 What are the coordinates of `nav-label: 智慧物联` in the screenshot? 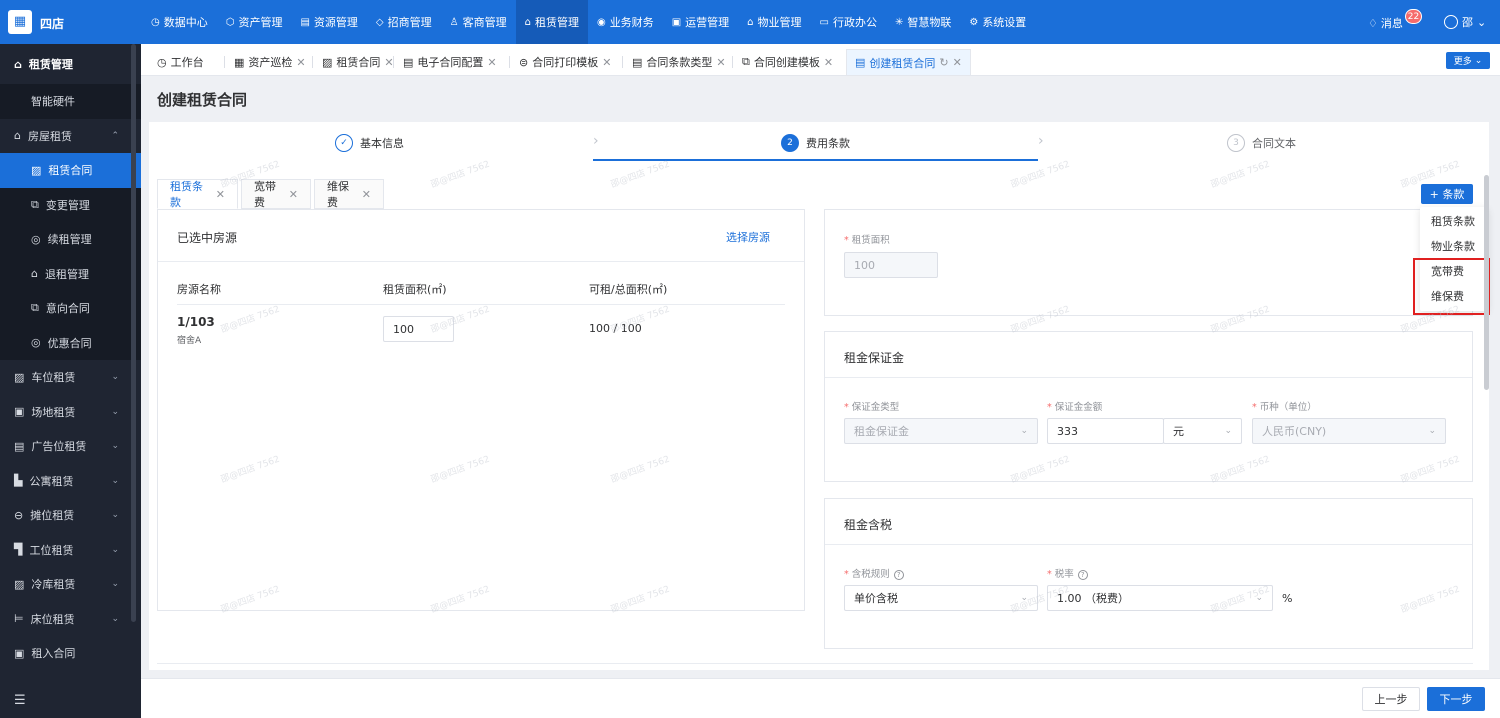 It's located at (929, 22).